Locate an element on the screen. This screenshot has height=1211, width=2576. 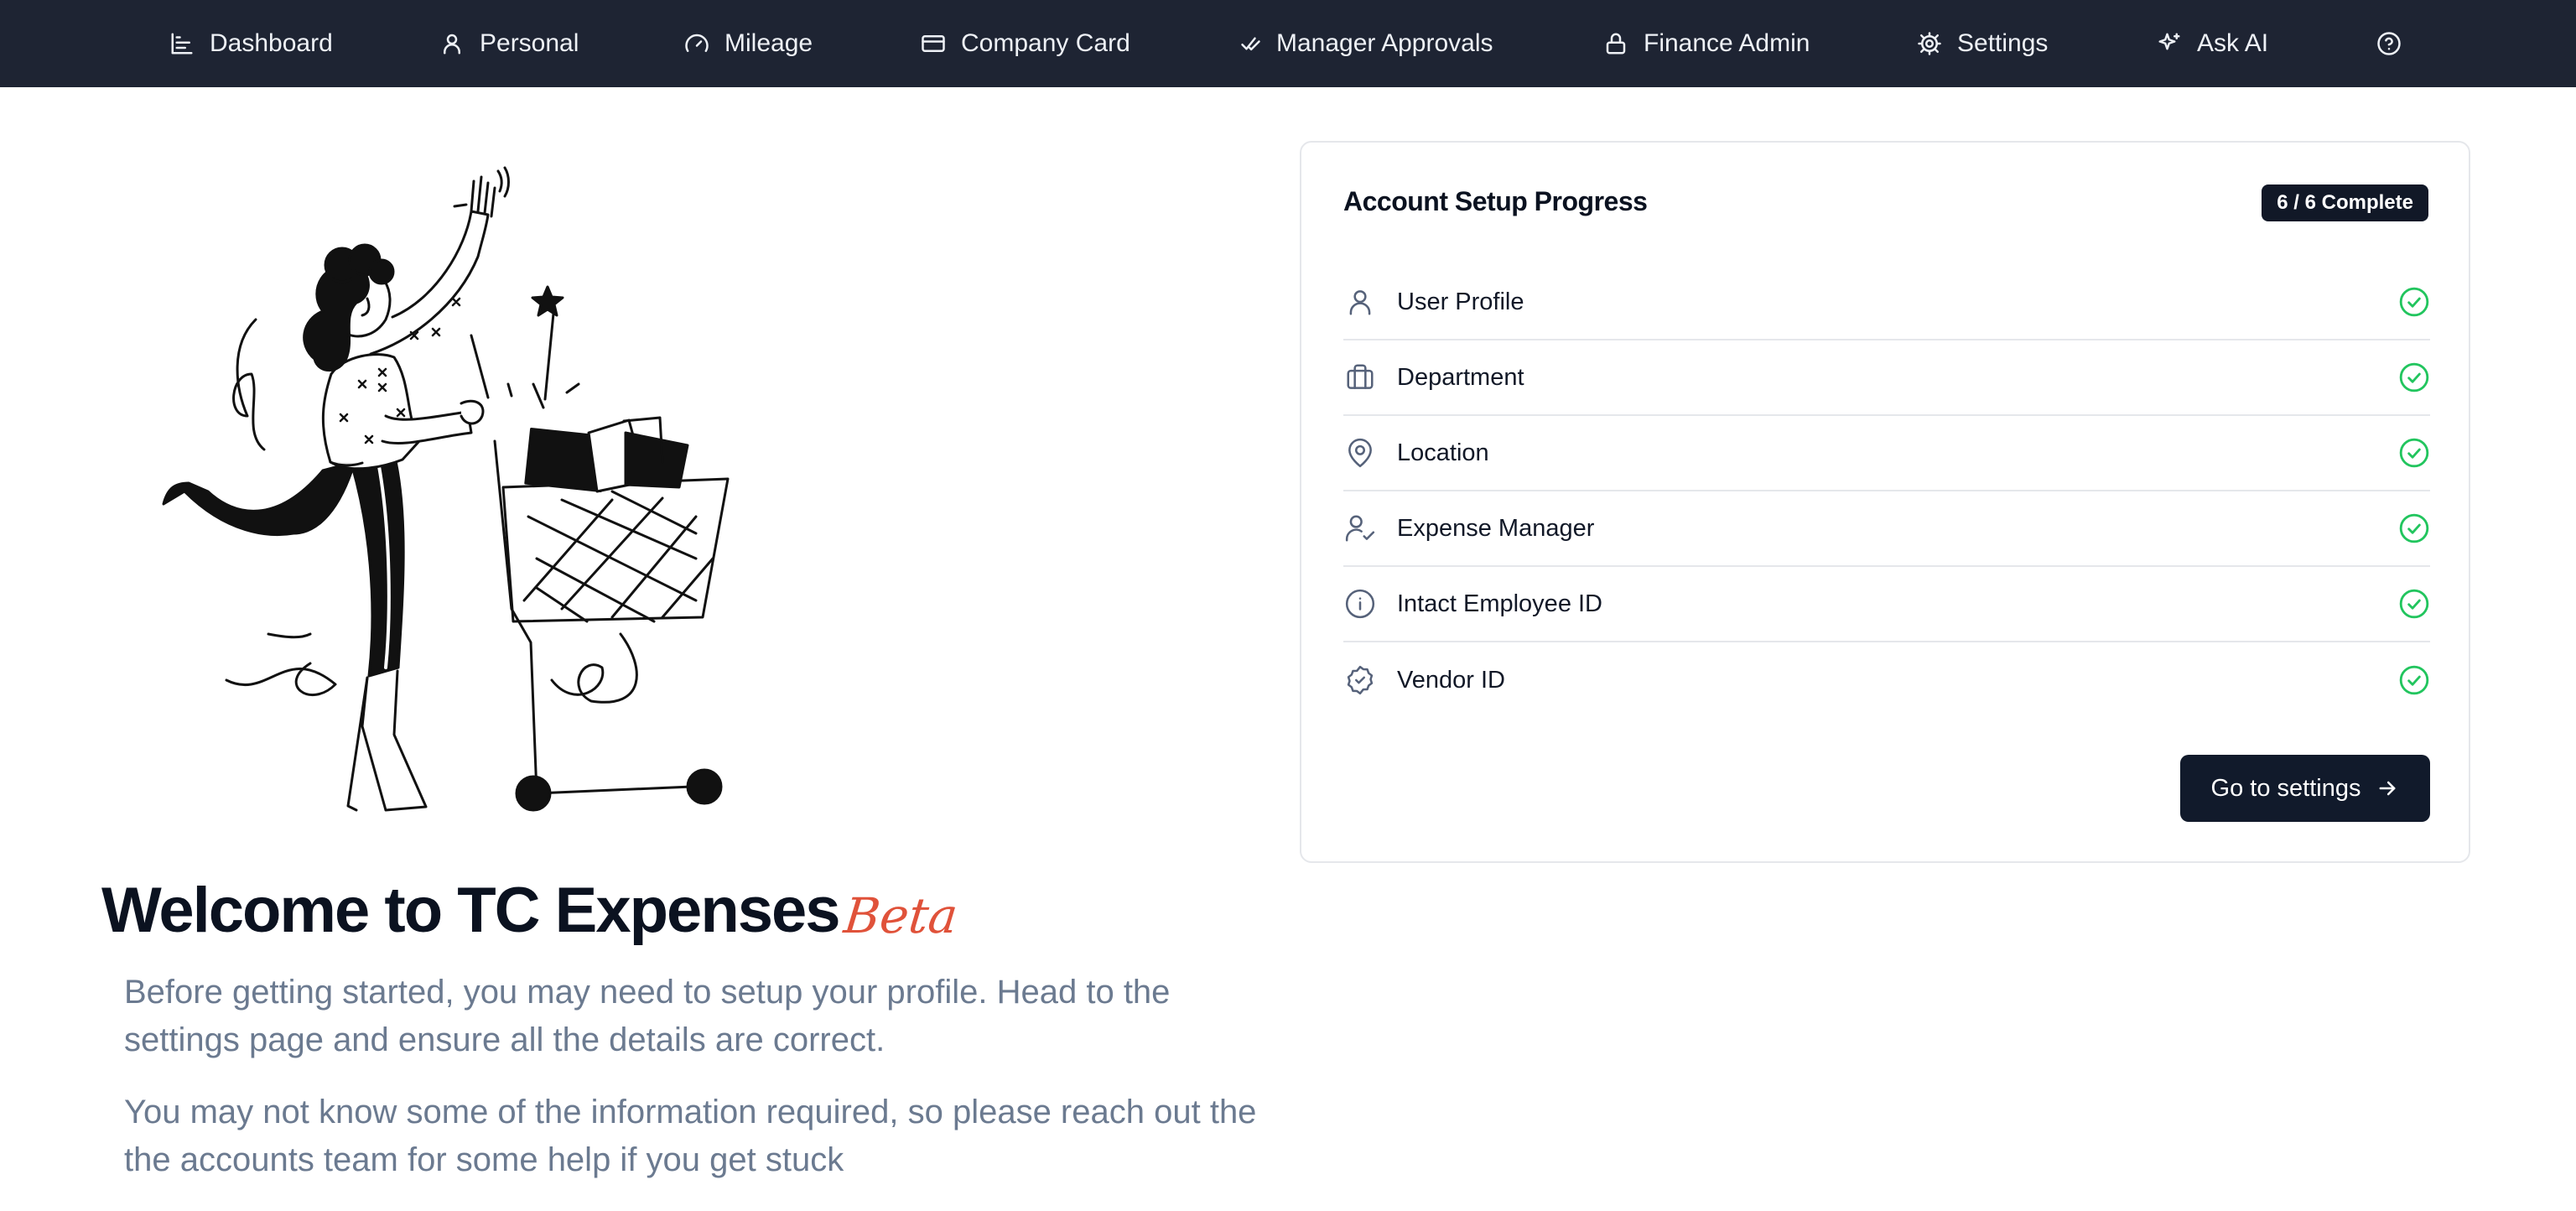
badge-check-icon is located at coordinates (1360, 680).